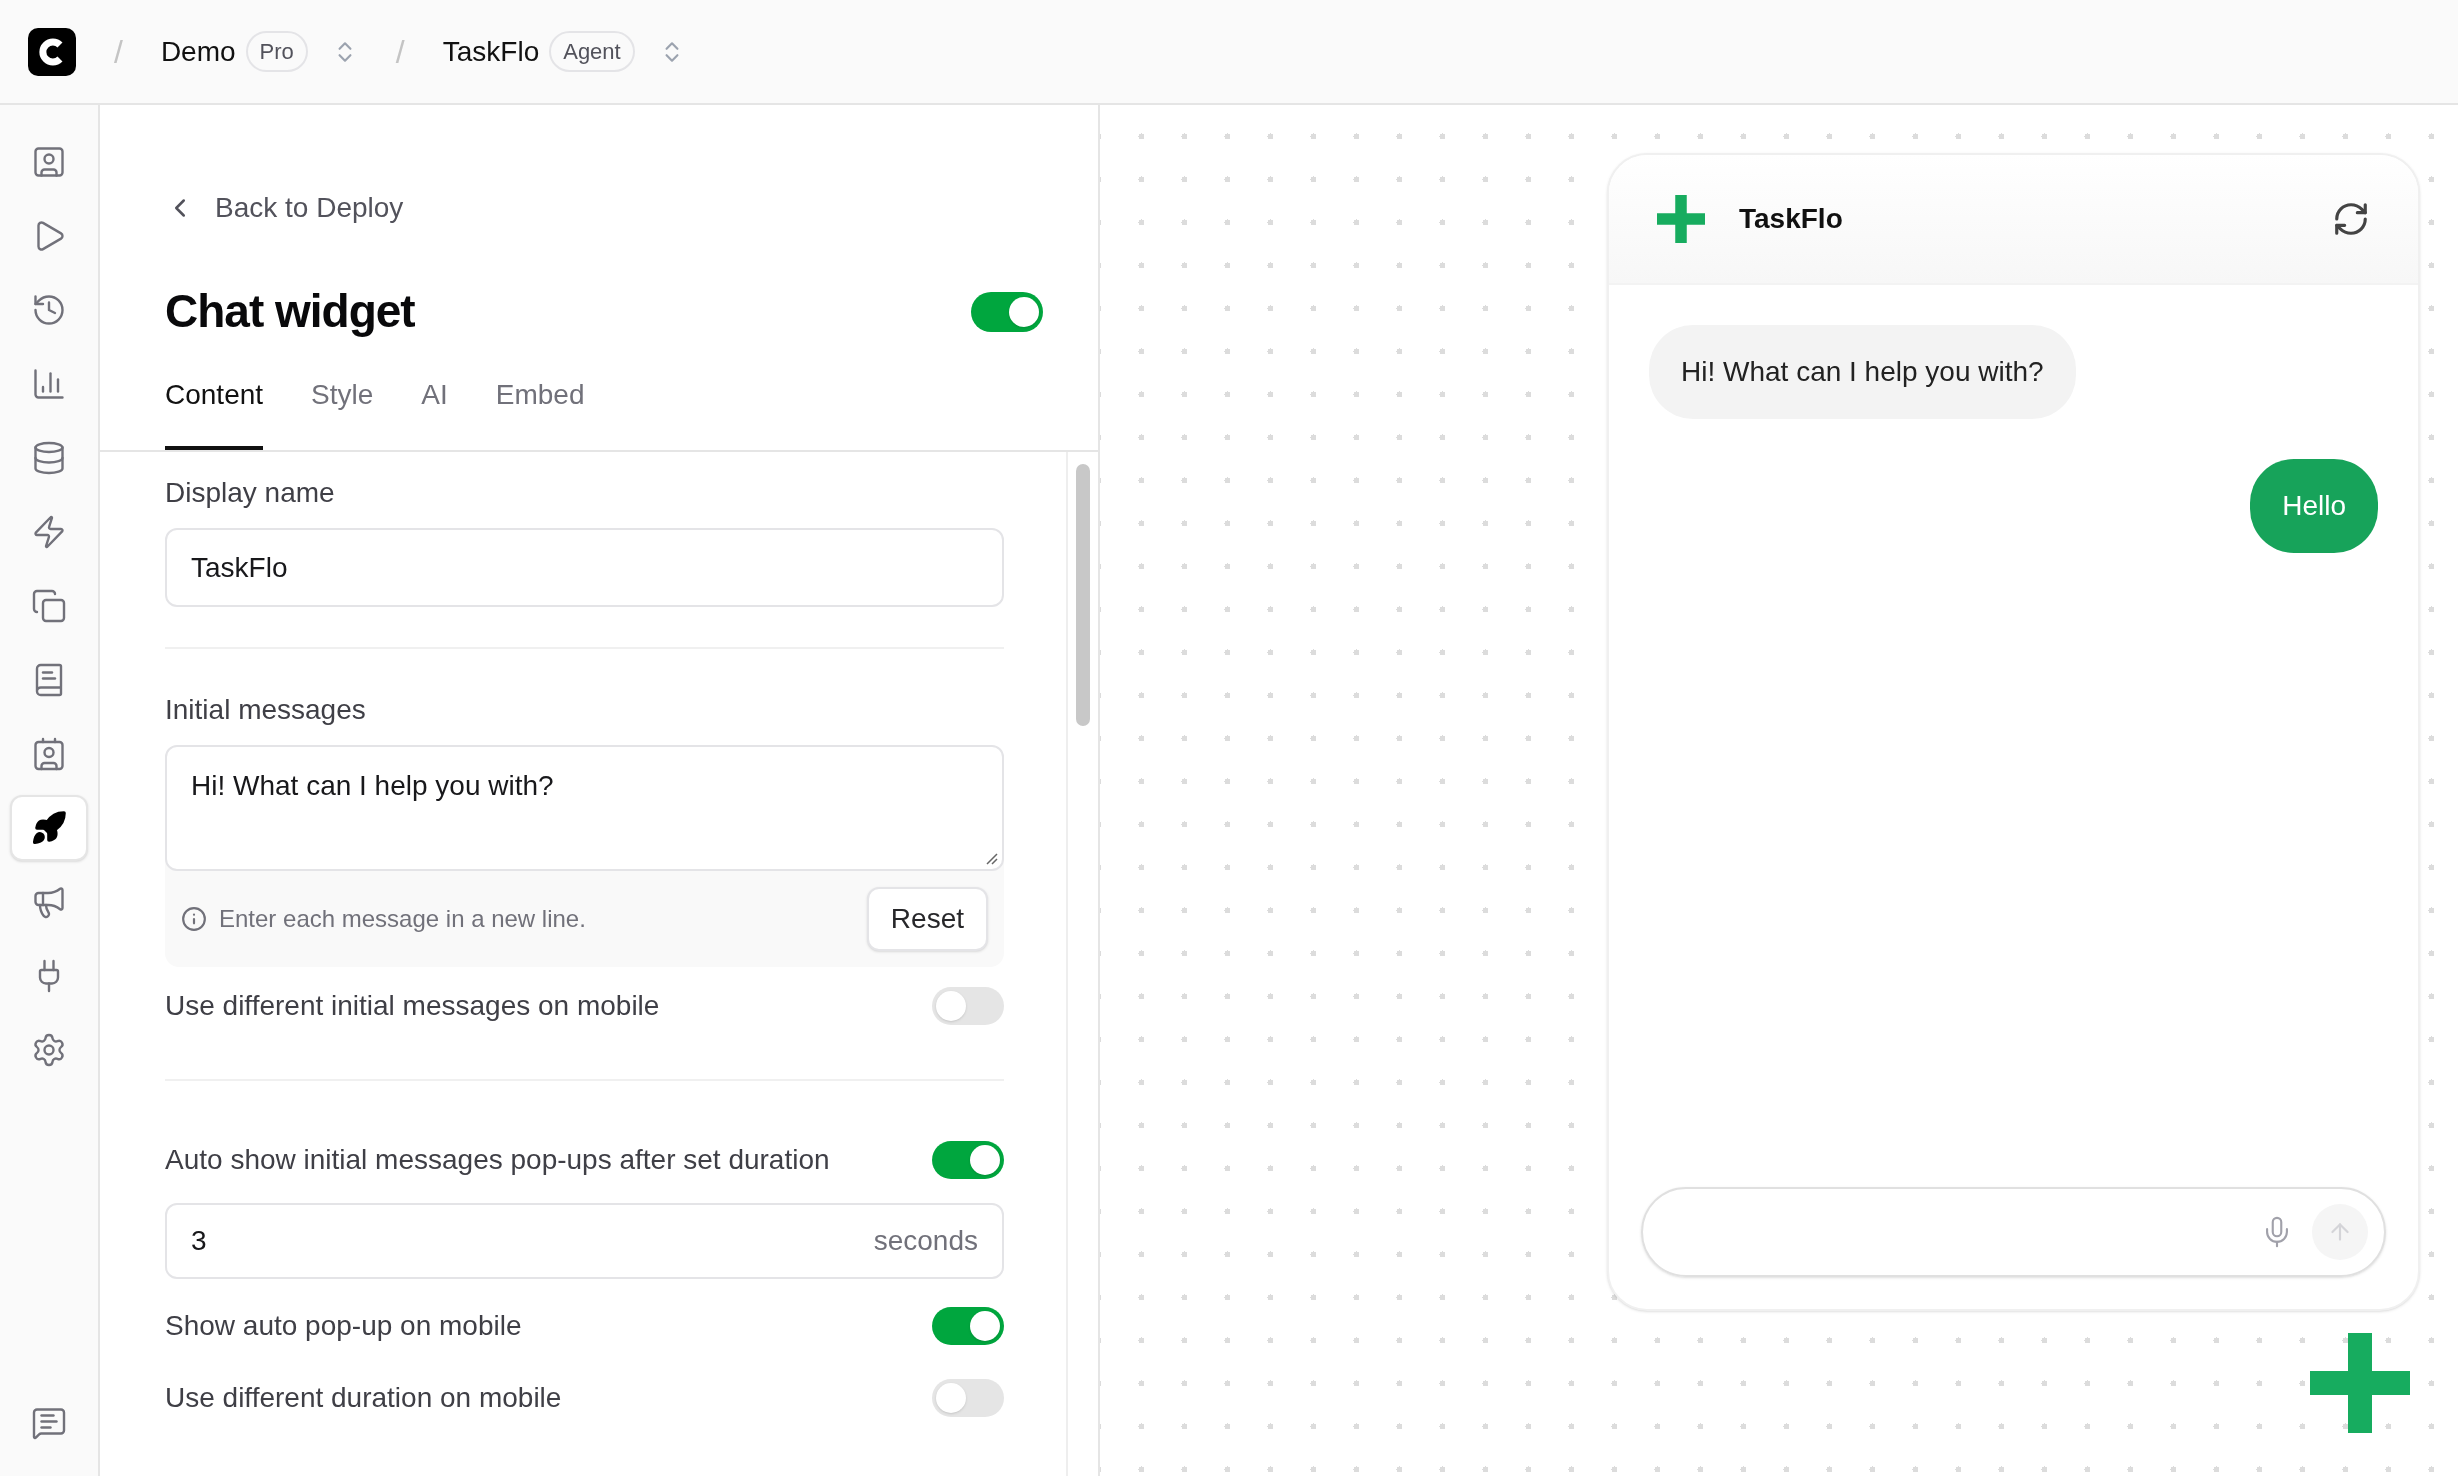  I want to click on app-logo, so click(52, 51).